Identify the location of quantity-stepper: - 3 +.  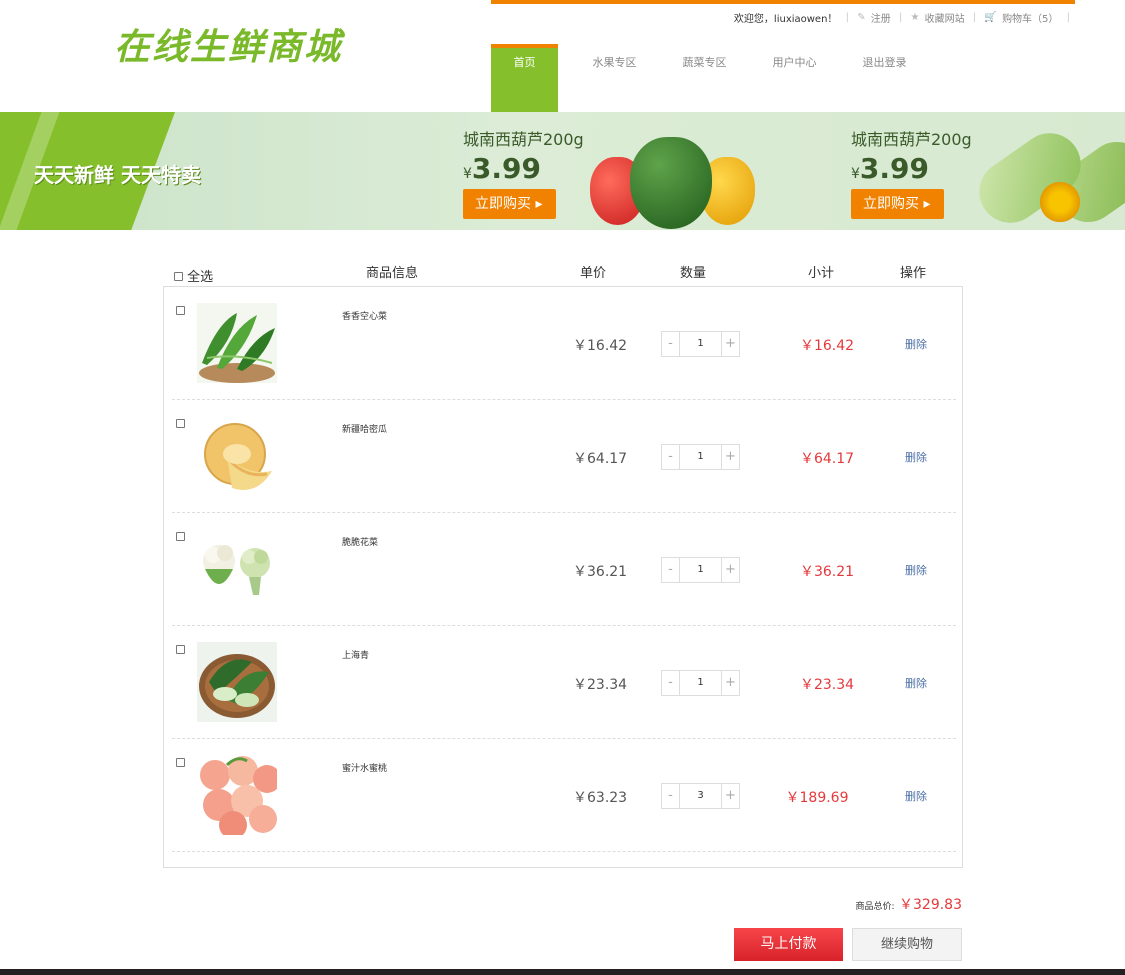
(700, 796).